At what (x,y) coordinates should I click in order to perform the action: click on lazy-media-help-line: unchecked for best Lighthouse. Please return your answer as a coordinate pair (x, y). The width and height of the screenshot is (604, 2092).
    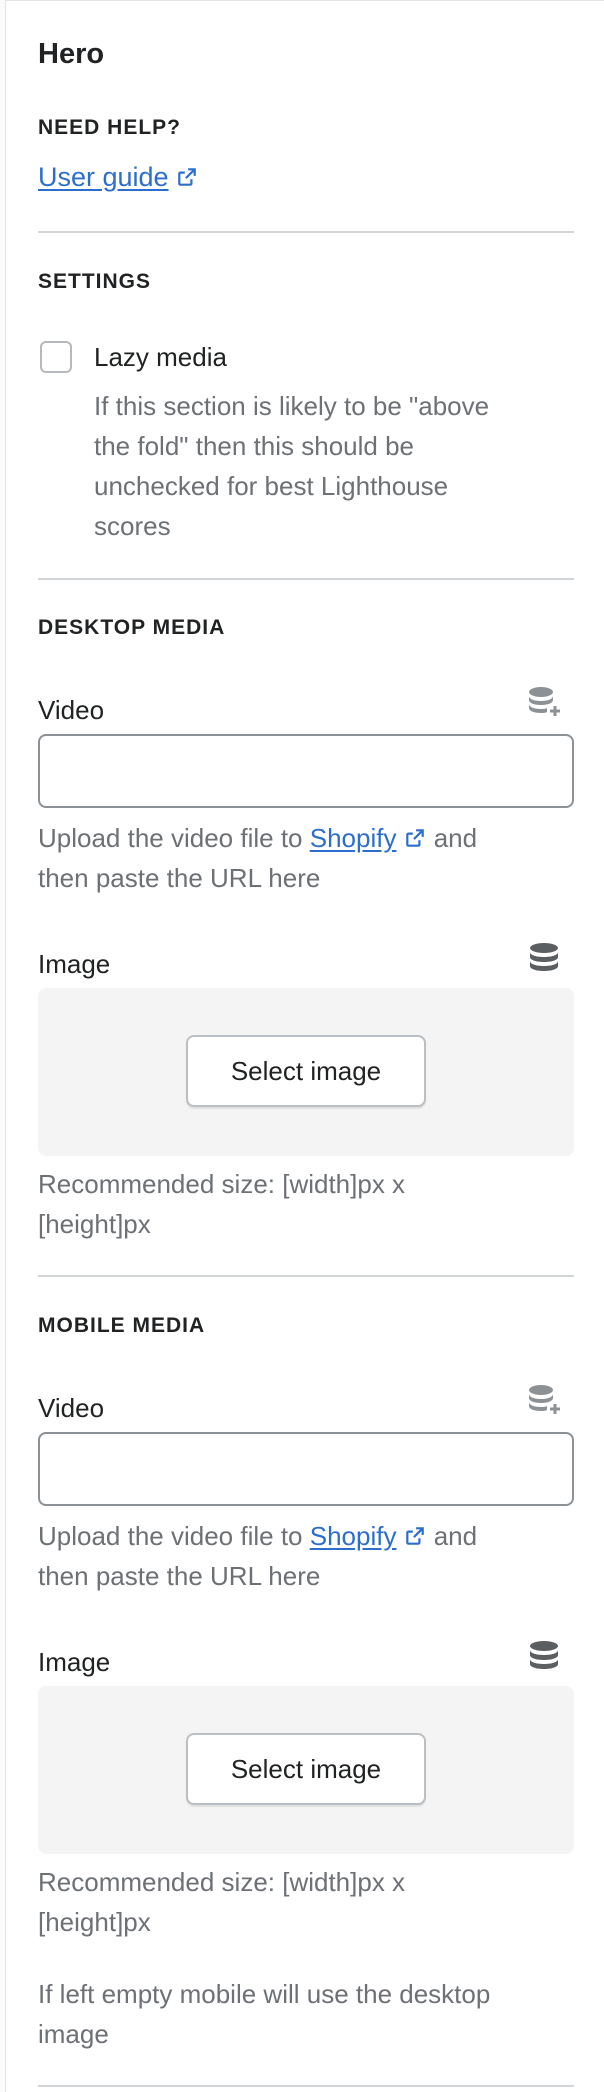
    Looking at the image, I should click on (271, 486).